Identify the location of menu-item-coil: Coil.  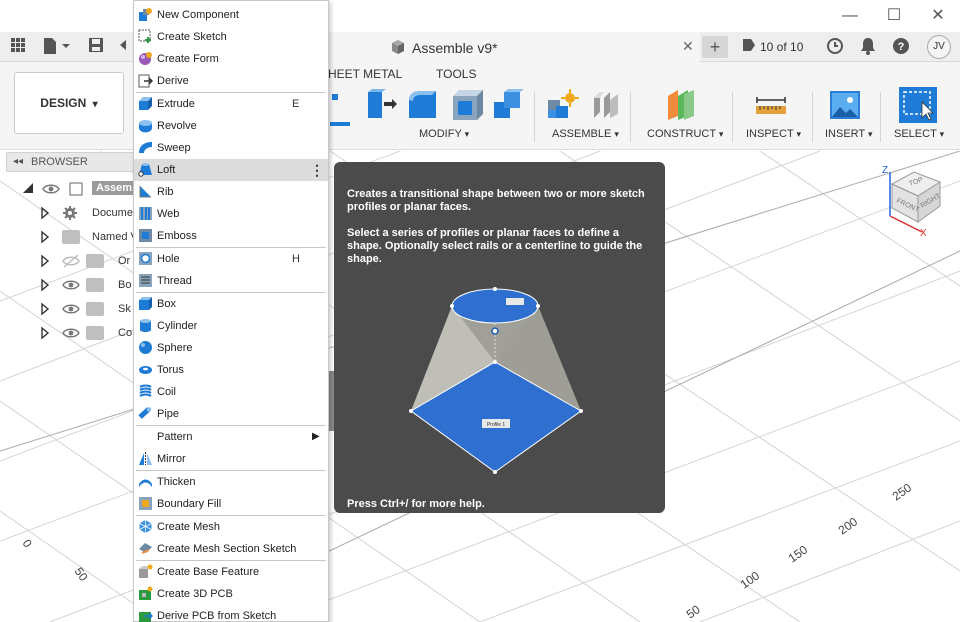
(231, 392).